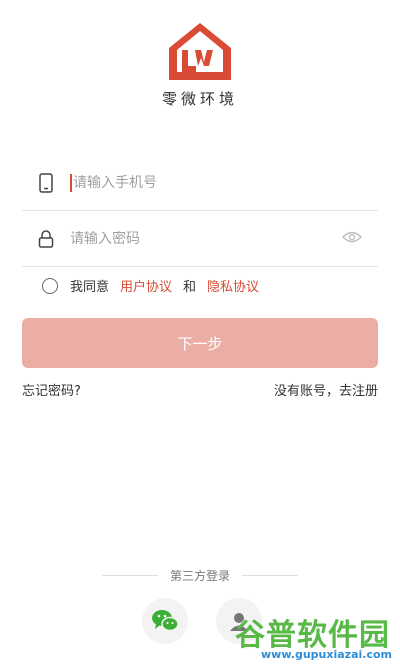  Describe the element at coordinates (225, 182) in the screenshot. I see `phone-input` at that location.